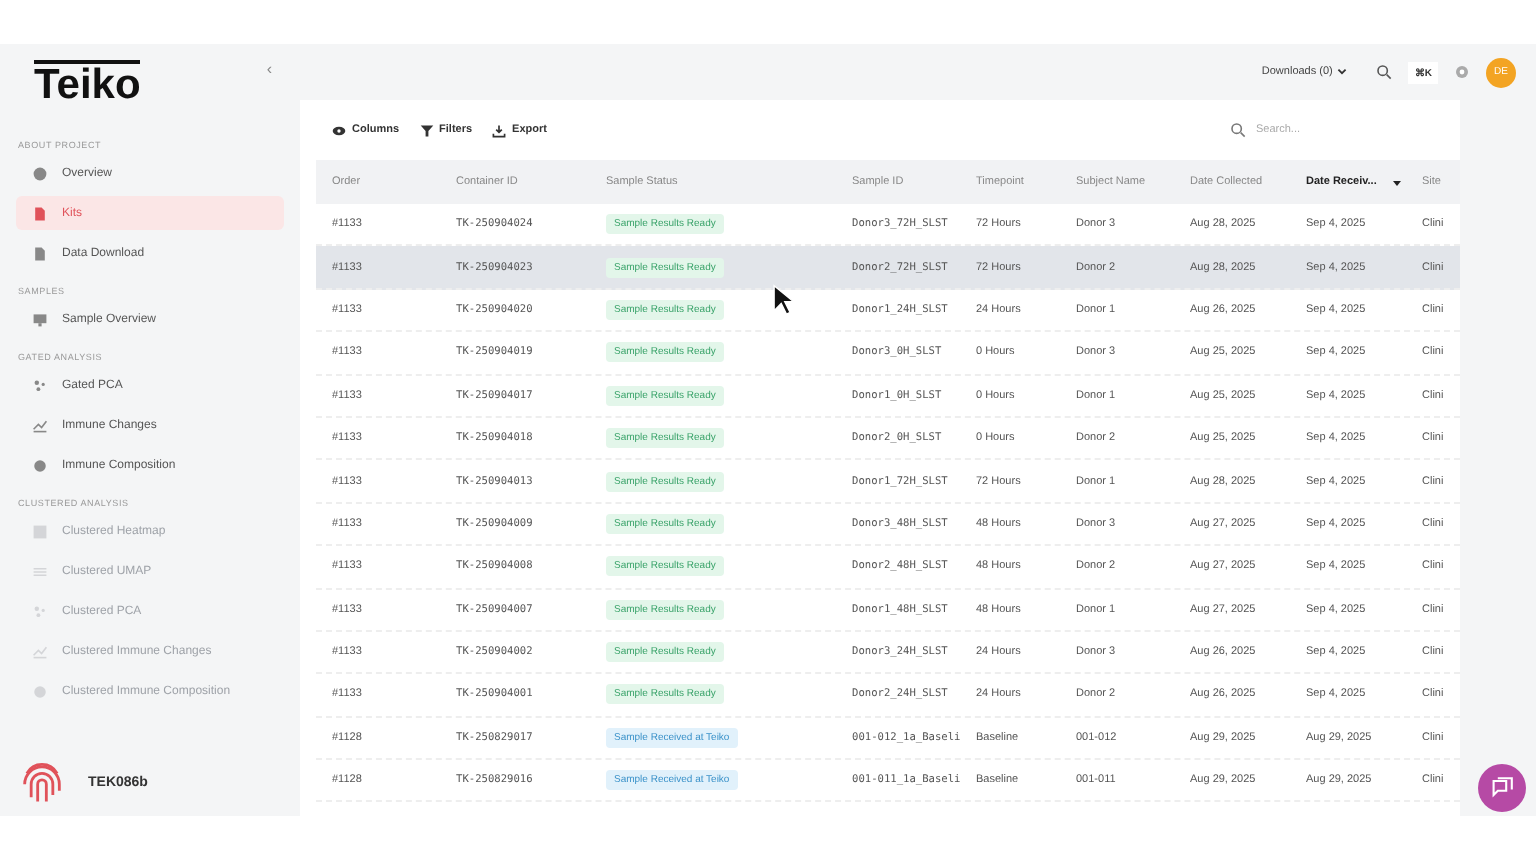 The image size is (1536, 864). I want to click on chat-icon, so click(1502, 788).